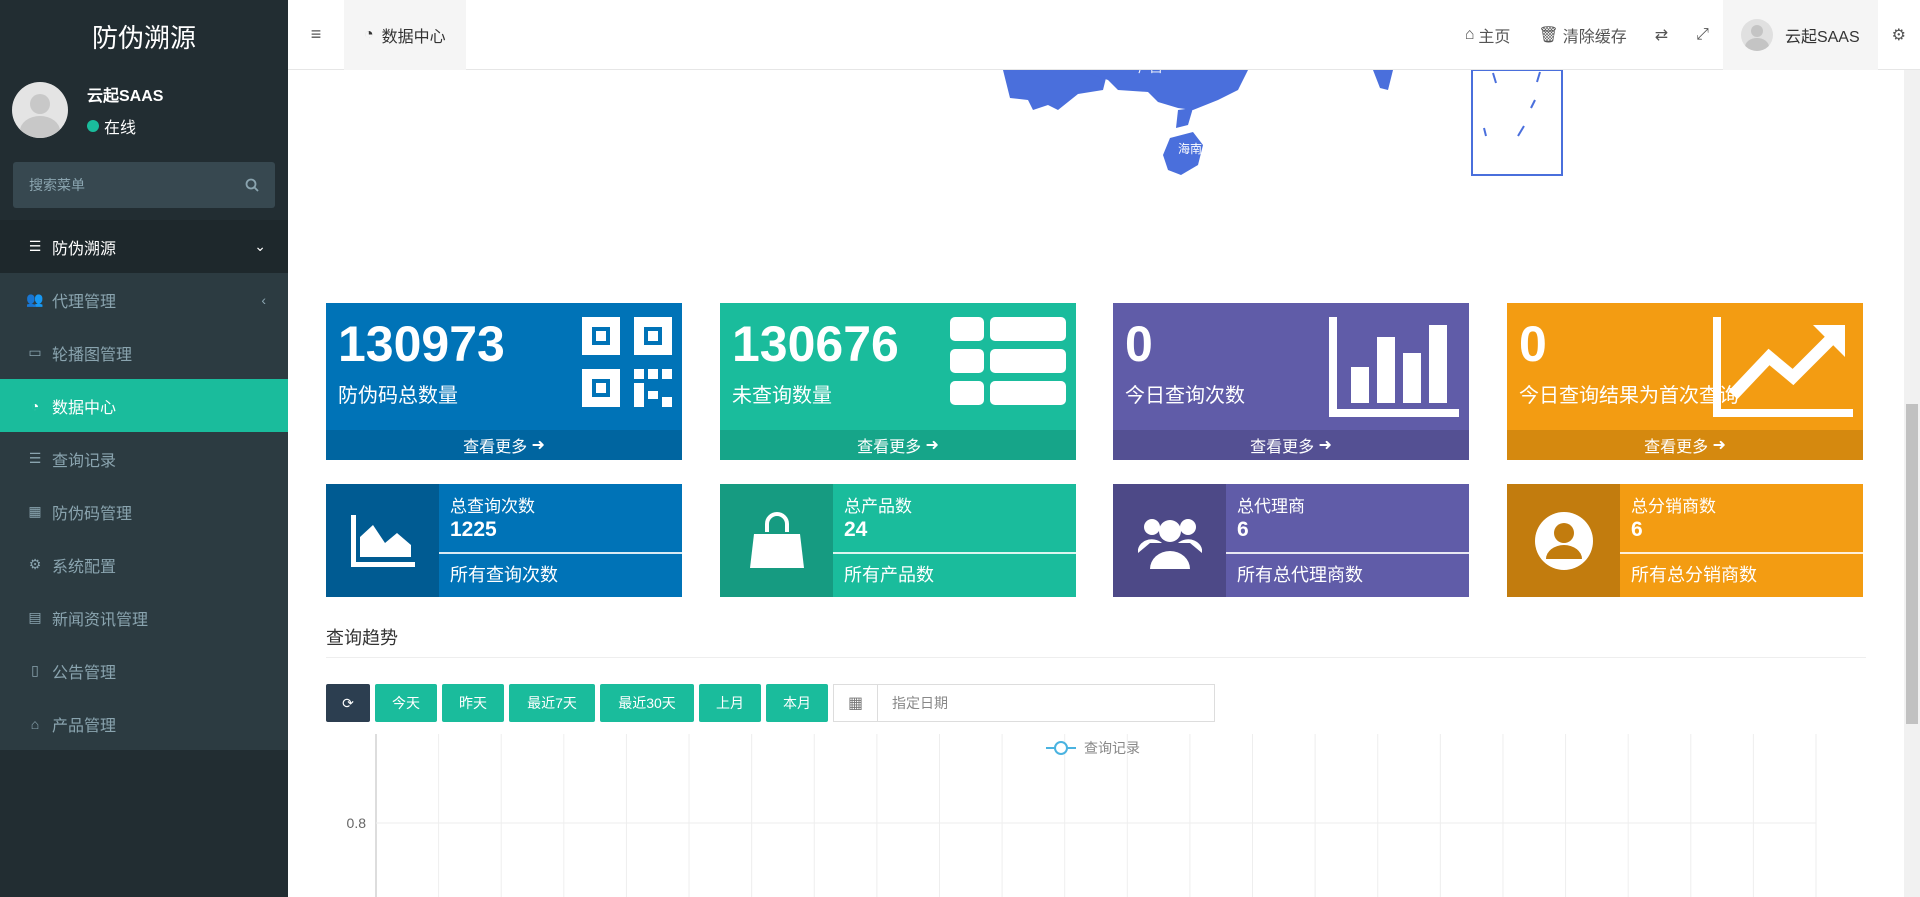 This screenshot has height=897, width=1920. I want to click on chart-y-tick-label: 0.8, so click(357, 823).